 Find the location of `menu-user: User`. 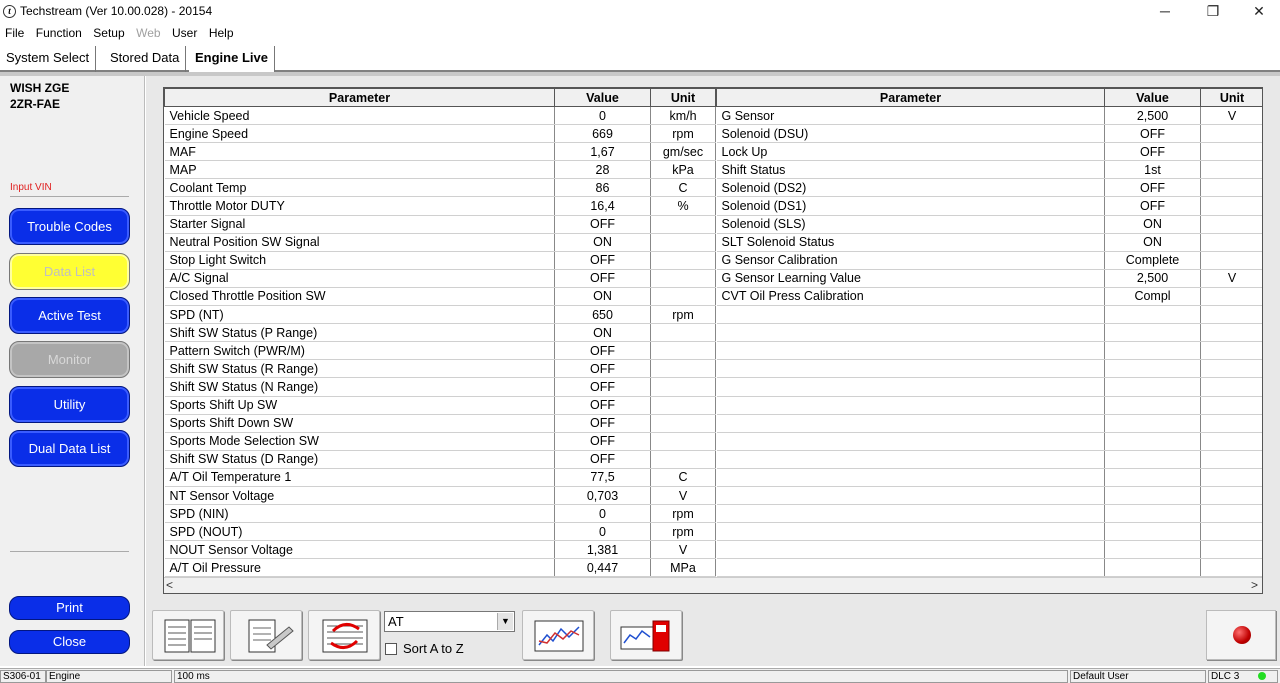

menu-user: User is located at coordinates (182, 32).